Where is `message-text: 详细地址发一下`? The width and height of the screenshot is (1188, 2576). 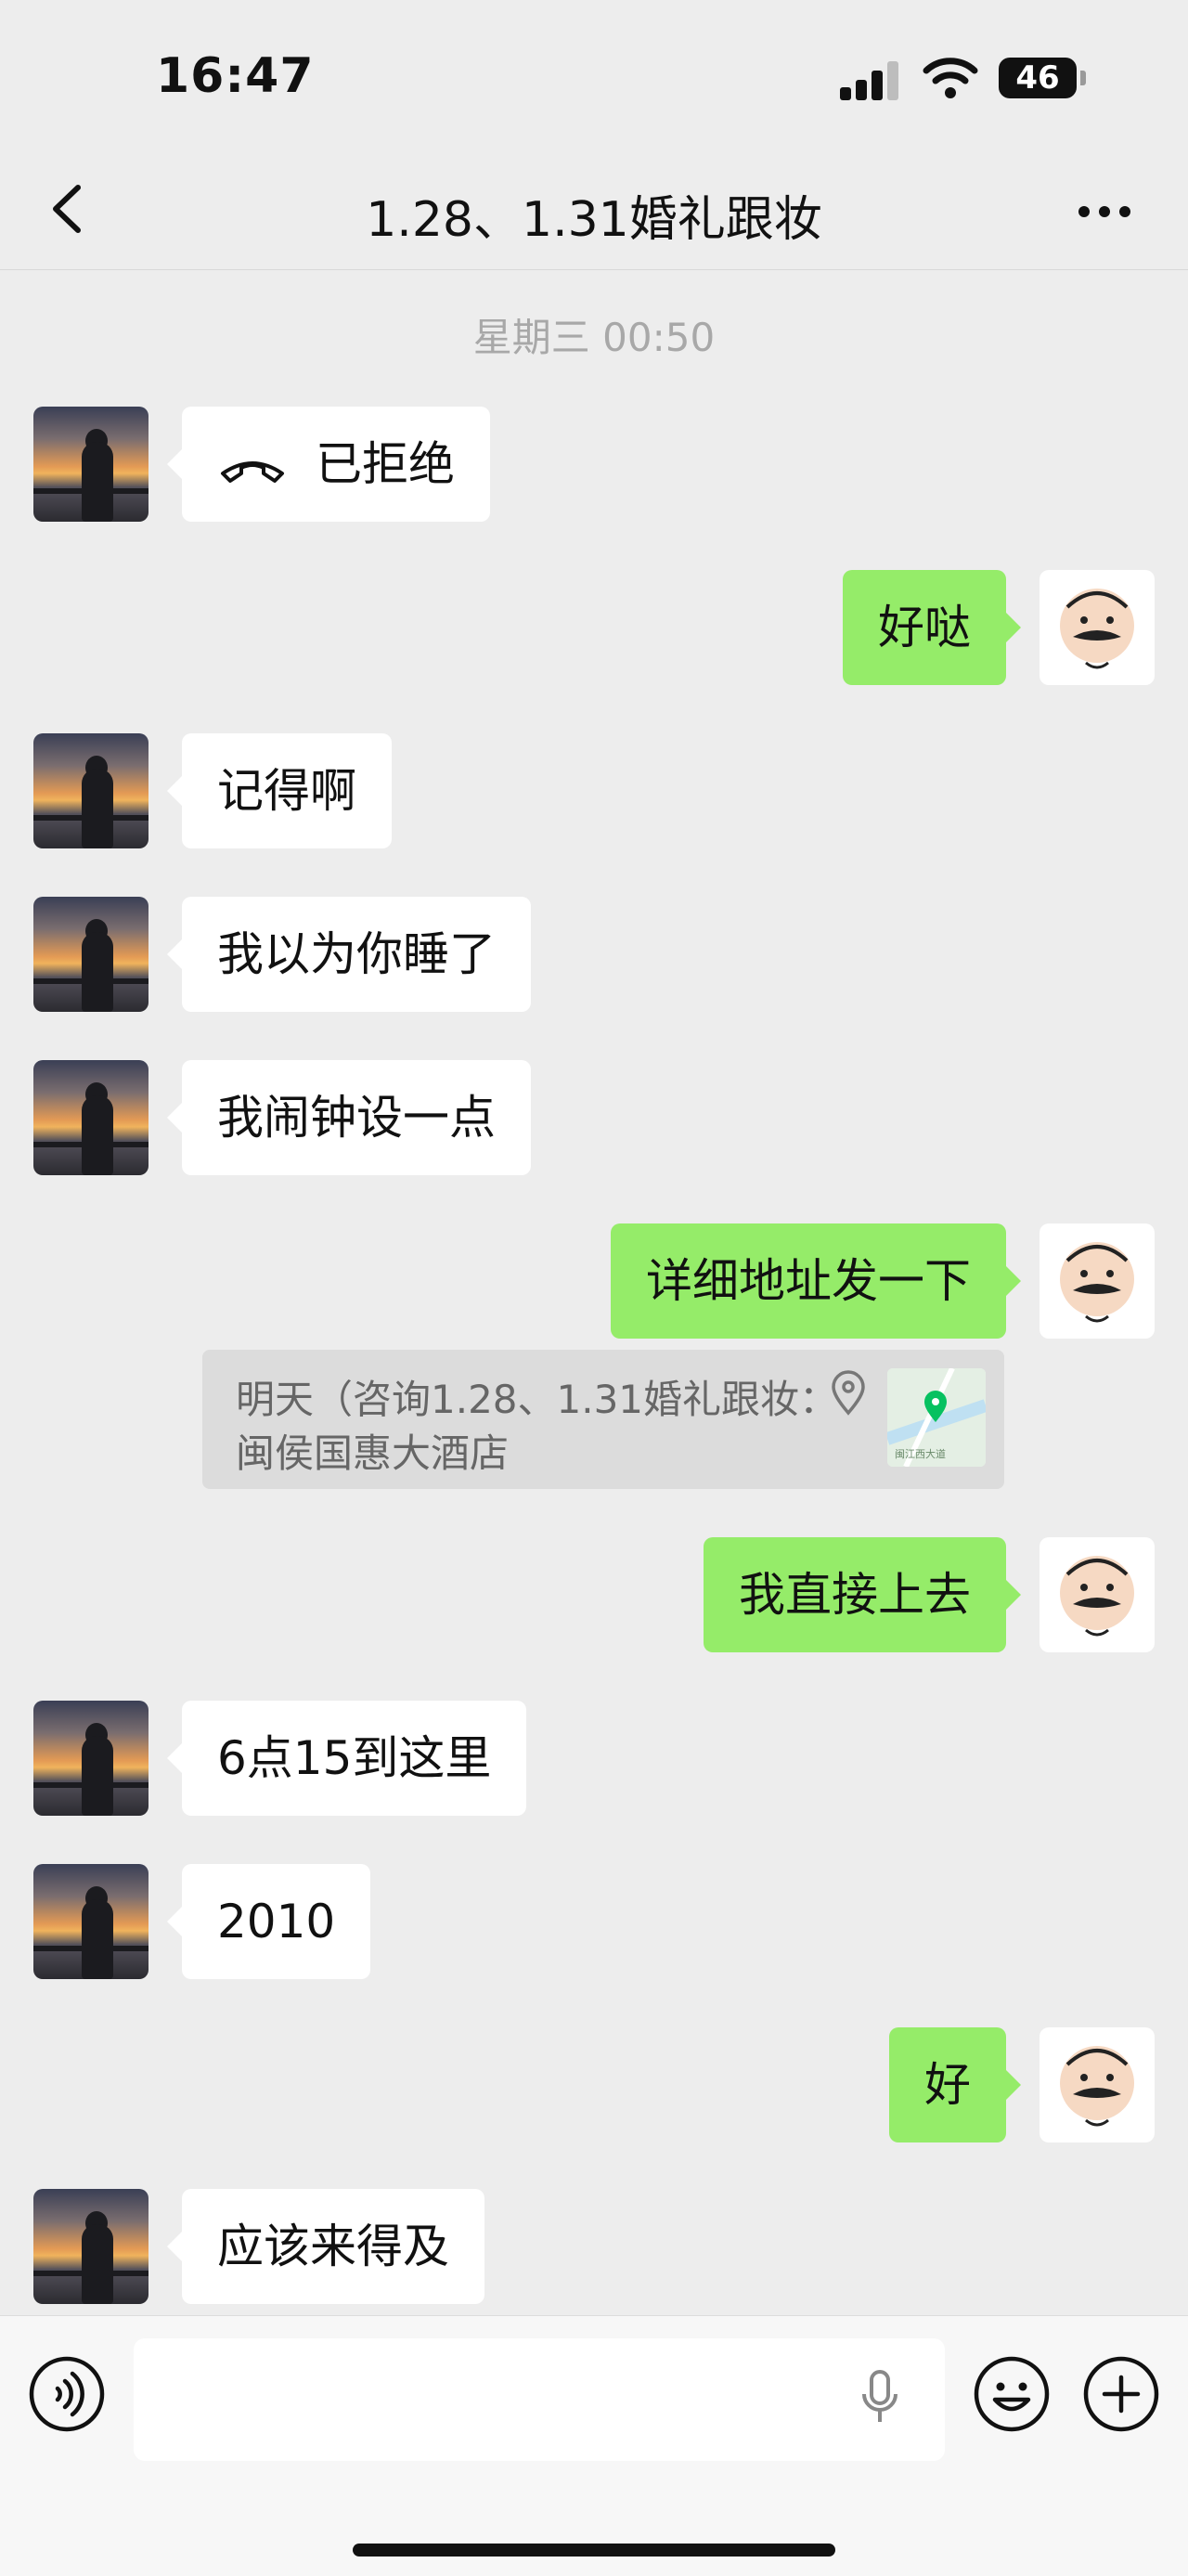 message-text: 详细地址发一下 is located at coordinates (808, 1281).